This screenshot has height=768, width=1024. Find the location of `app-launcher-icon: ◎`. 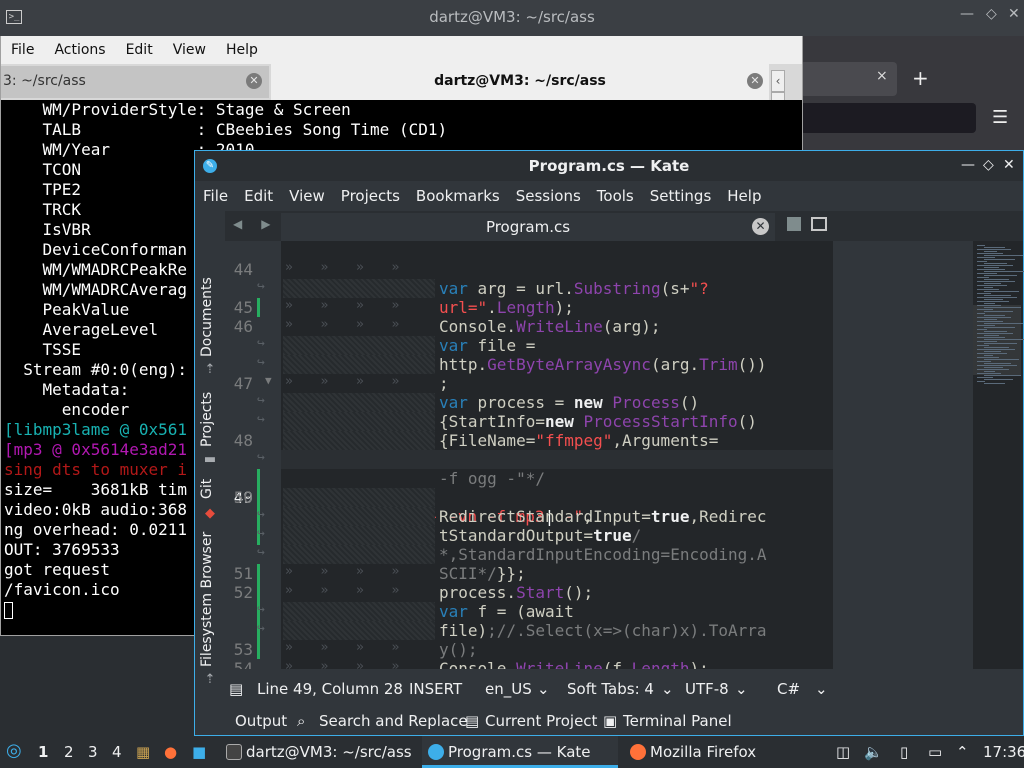

app-launcher-icon: ◎ is located at coordinates (14, 750).